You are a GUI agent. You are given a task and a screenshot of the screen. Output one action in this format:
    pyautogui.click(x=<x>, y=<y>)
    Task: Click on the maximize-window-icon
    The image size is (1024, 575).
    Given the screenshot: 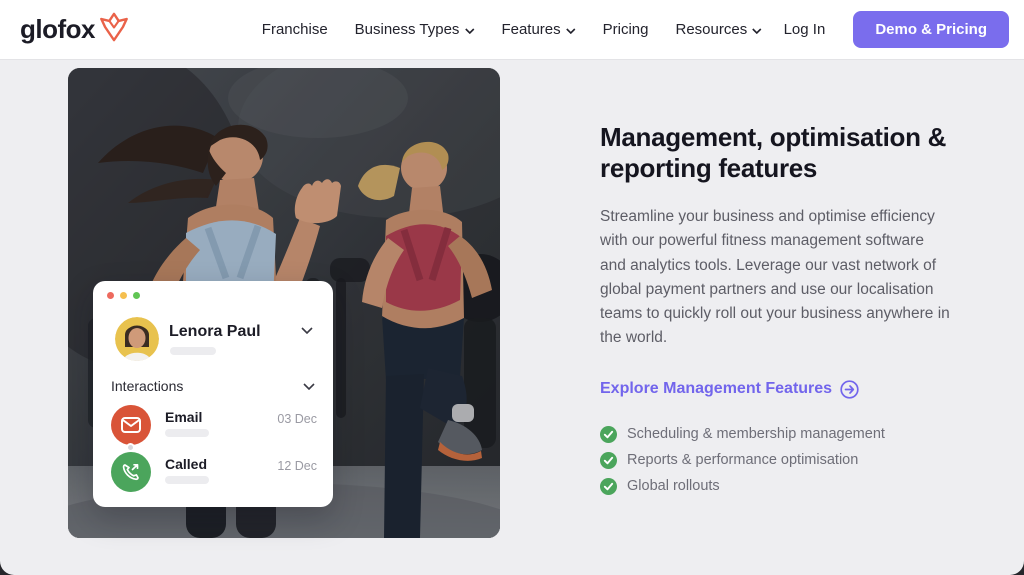 What is the action you would take?
    pyautogui.click(x=136, y=295)
    